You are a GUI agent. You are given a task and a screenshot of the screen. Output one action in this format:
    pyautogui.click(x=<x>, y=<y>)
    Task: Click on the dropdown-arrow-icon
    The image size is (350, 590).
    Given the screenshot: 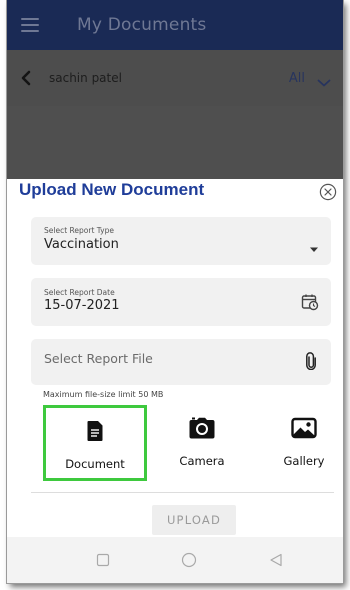 What is the action you would take?
    pyautogui.click(x=314, y=247)
    